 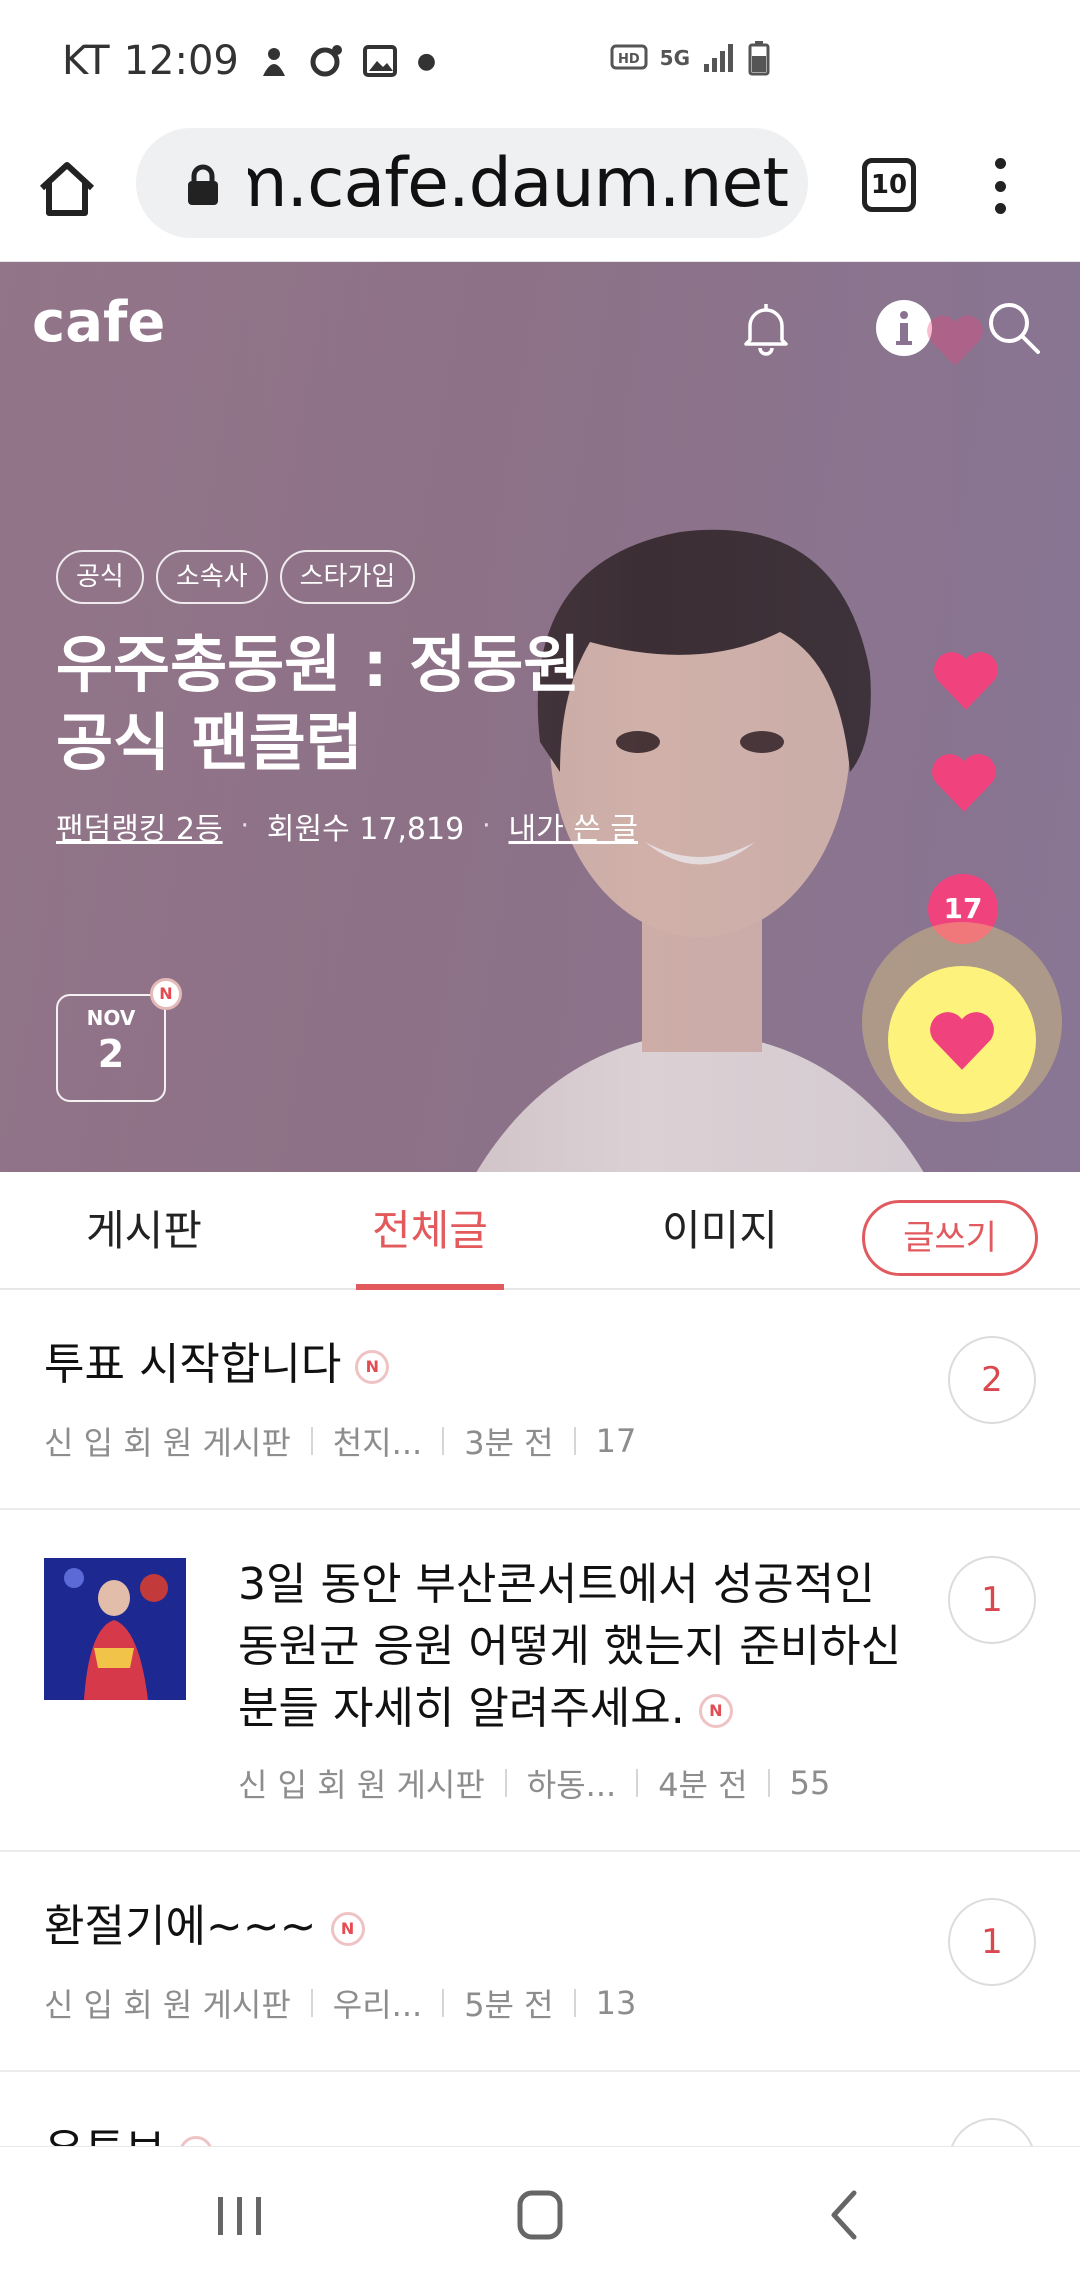 I want to click on post-title: 유튜브 N, so click(x=129, y=2133).